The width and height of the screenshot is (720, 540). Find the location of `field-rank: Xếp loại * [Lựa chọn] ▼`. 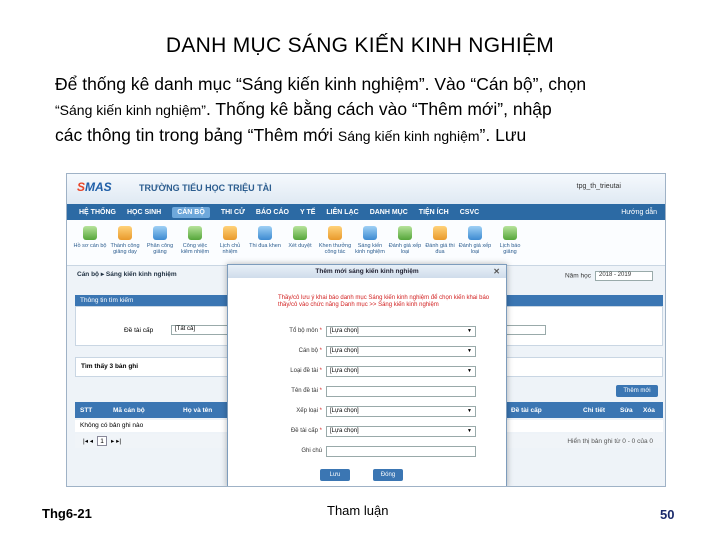

field-rank: Xếp loại * [Lựa chọn] ▼ is located at coordinates (368, 412).